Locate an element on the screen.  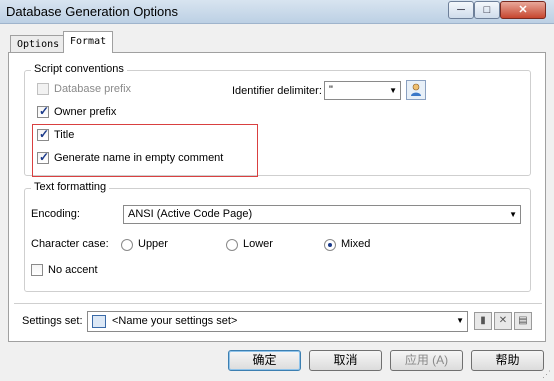
generate-name-checkbox is located at coordinates (43, 157).